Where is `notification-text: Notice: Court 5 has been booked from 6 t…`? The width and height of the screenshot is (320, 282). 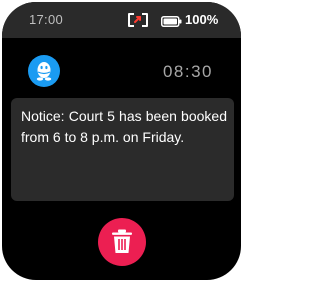 notification-text: Notice: Court 5 has been booked from 6 t… is located at coordinates (124, 126).